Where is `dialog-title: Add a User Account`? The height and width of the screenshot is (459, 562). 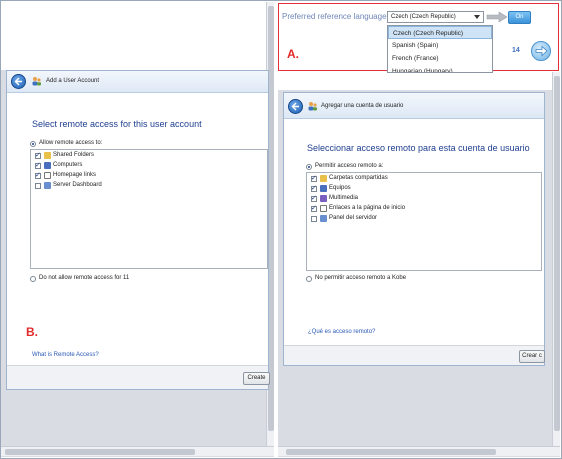
dialog-title: Add a User Account is located at coordinates (73, 81).